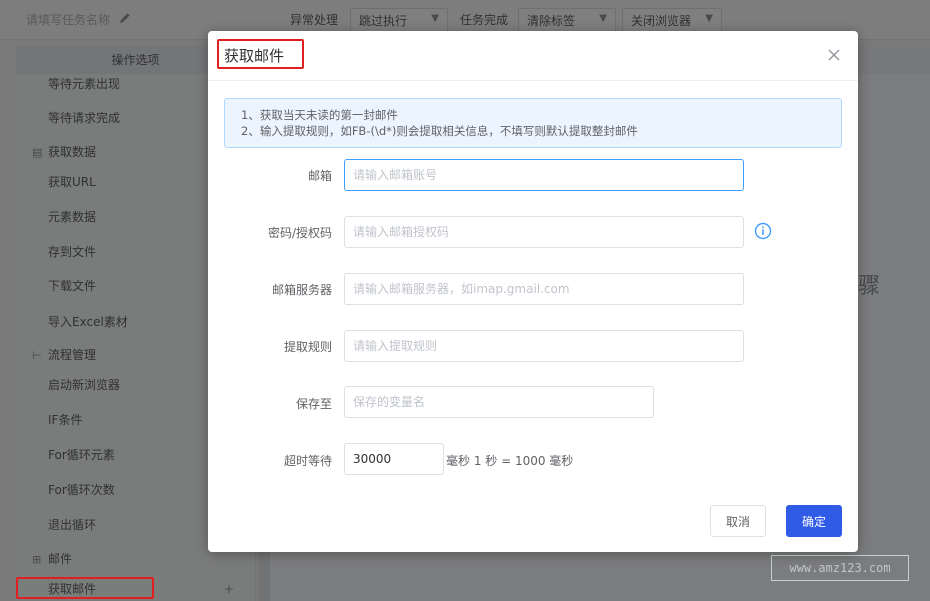 Image resolution: width=930 pixels, height=601 pixels. What do you see at coordinates (738, 521) in the screenshot?
I see `cancel-button: 取消` at bounding box center [738, 521].